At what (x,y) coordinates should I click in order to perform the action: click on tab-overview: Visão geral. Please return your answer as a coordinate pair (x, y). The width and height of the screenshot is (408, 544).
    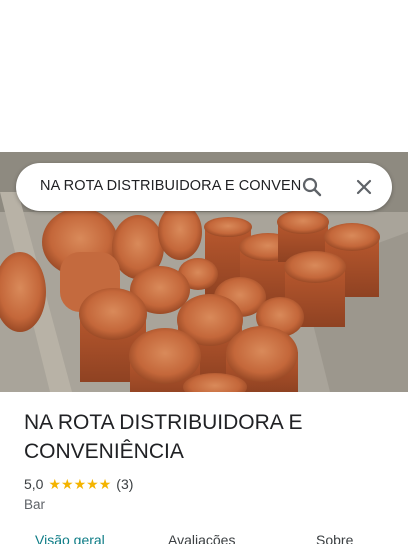
    Looking at the image, I should click on (70, 538).